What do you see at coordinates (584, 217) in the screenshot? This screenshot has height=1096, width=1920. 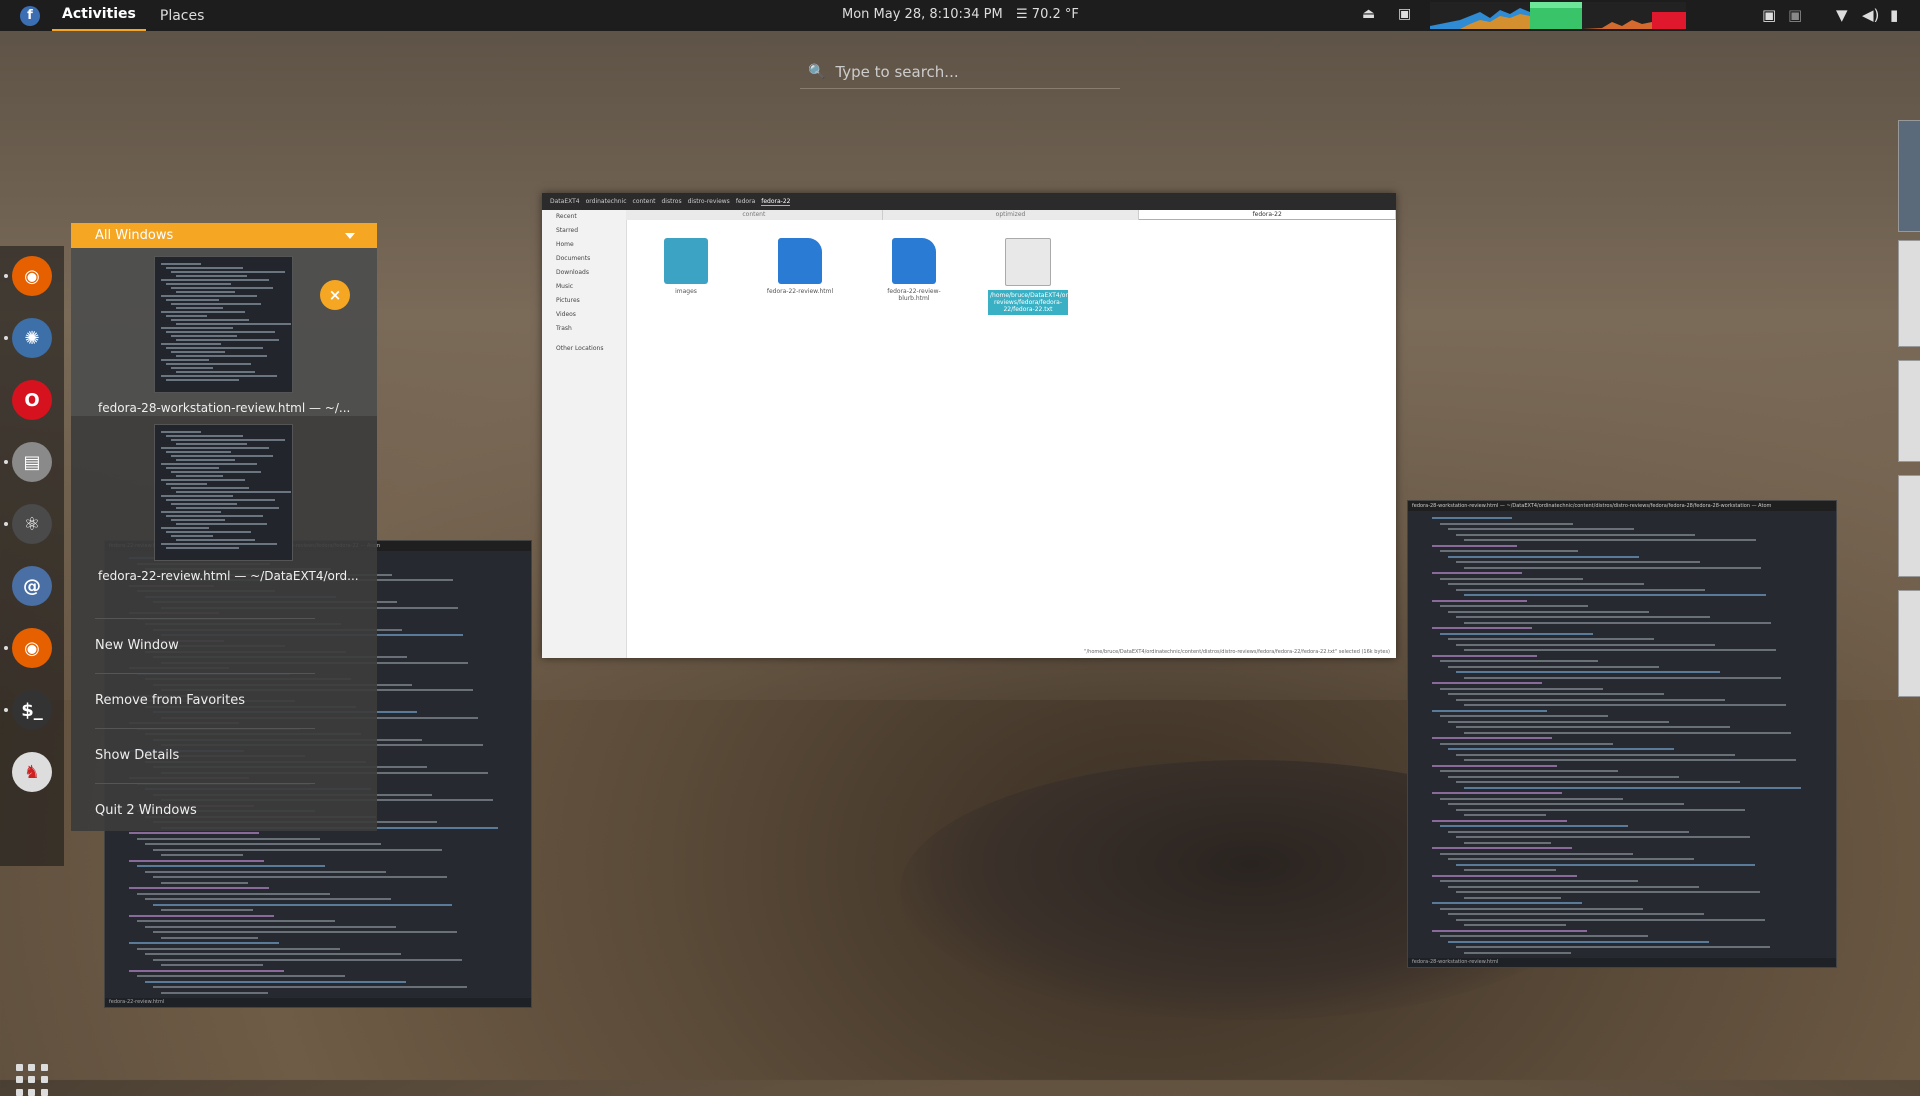 I see `sidebar-item-recent: Recent` at bounding box center [584, 217].